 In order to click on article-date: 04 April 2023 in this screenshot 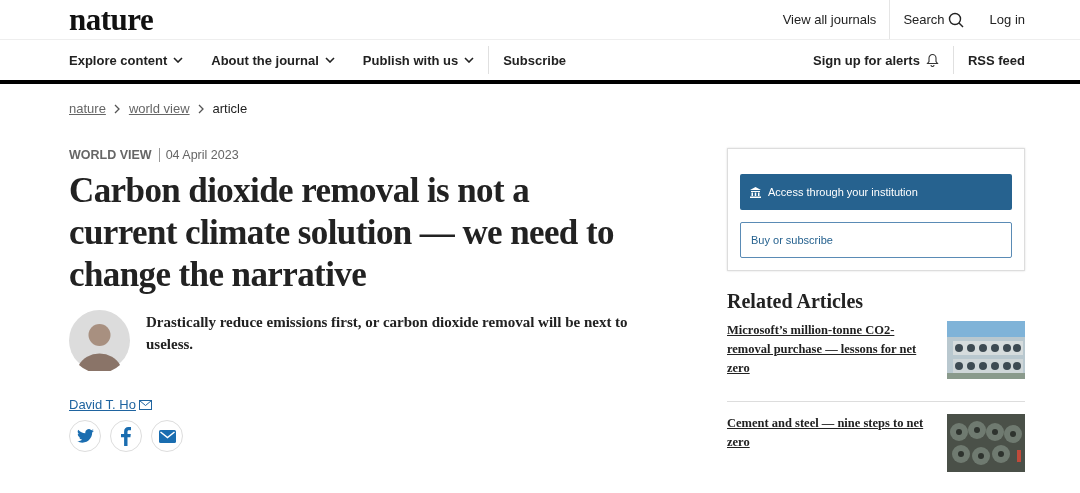, I will do `click(201, 155)`.